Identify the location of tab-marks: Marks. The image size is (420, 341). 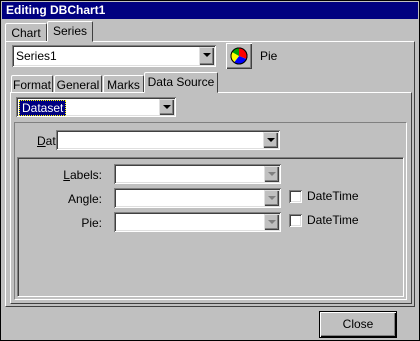
(123, 84).